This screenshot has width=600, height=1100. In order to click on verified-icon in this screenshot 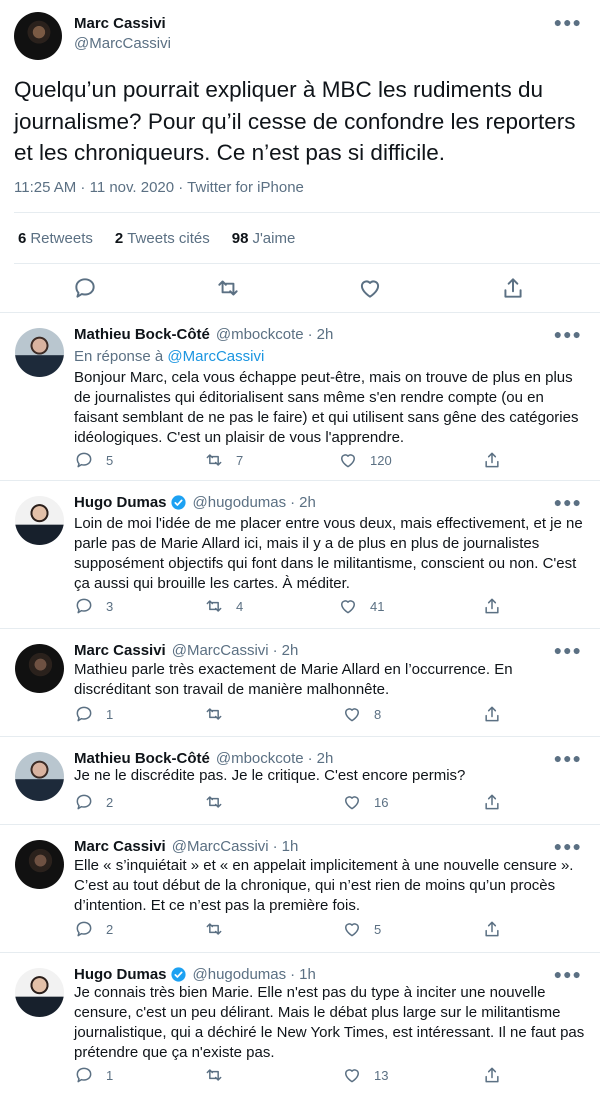, I will do `click(178, 502)`.